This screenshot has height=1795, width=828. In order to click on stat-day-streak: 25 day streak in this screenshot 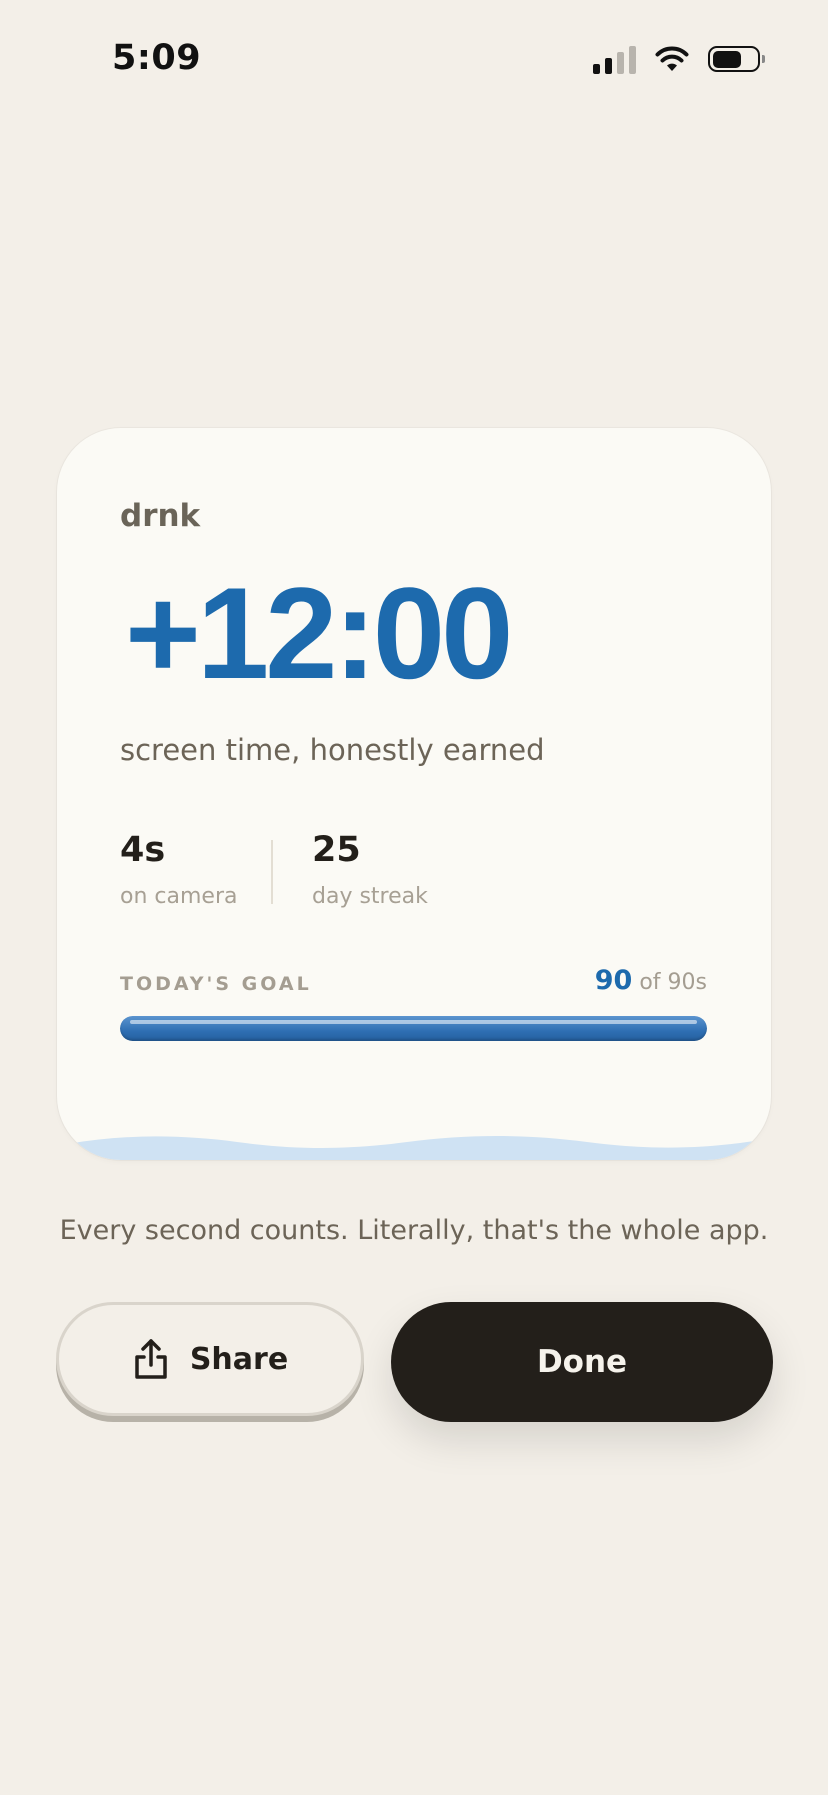, I will do `click(370, 870)`.